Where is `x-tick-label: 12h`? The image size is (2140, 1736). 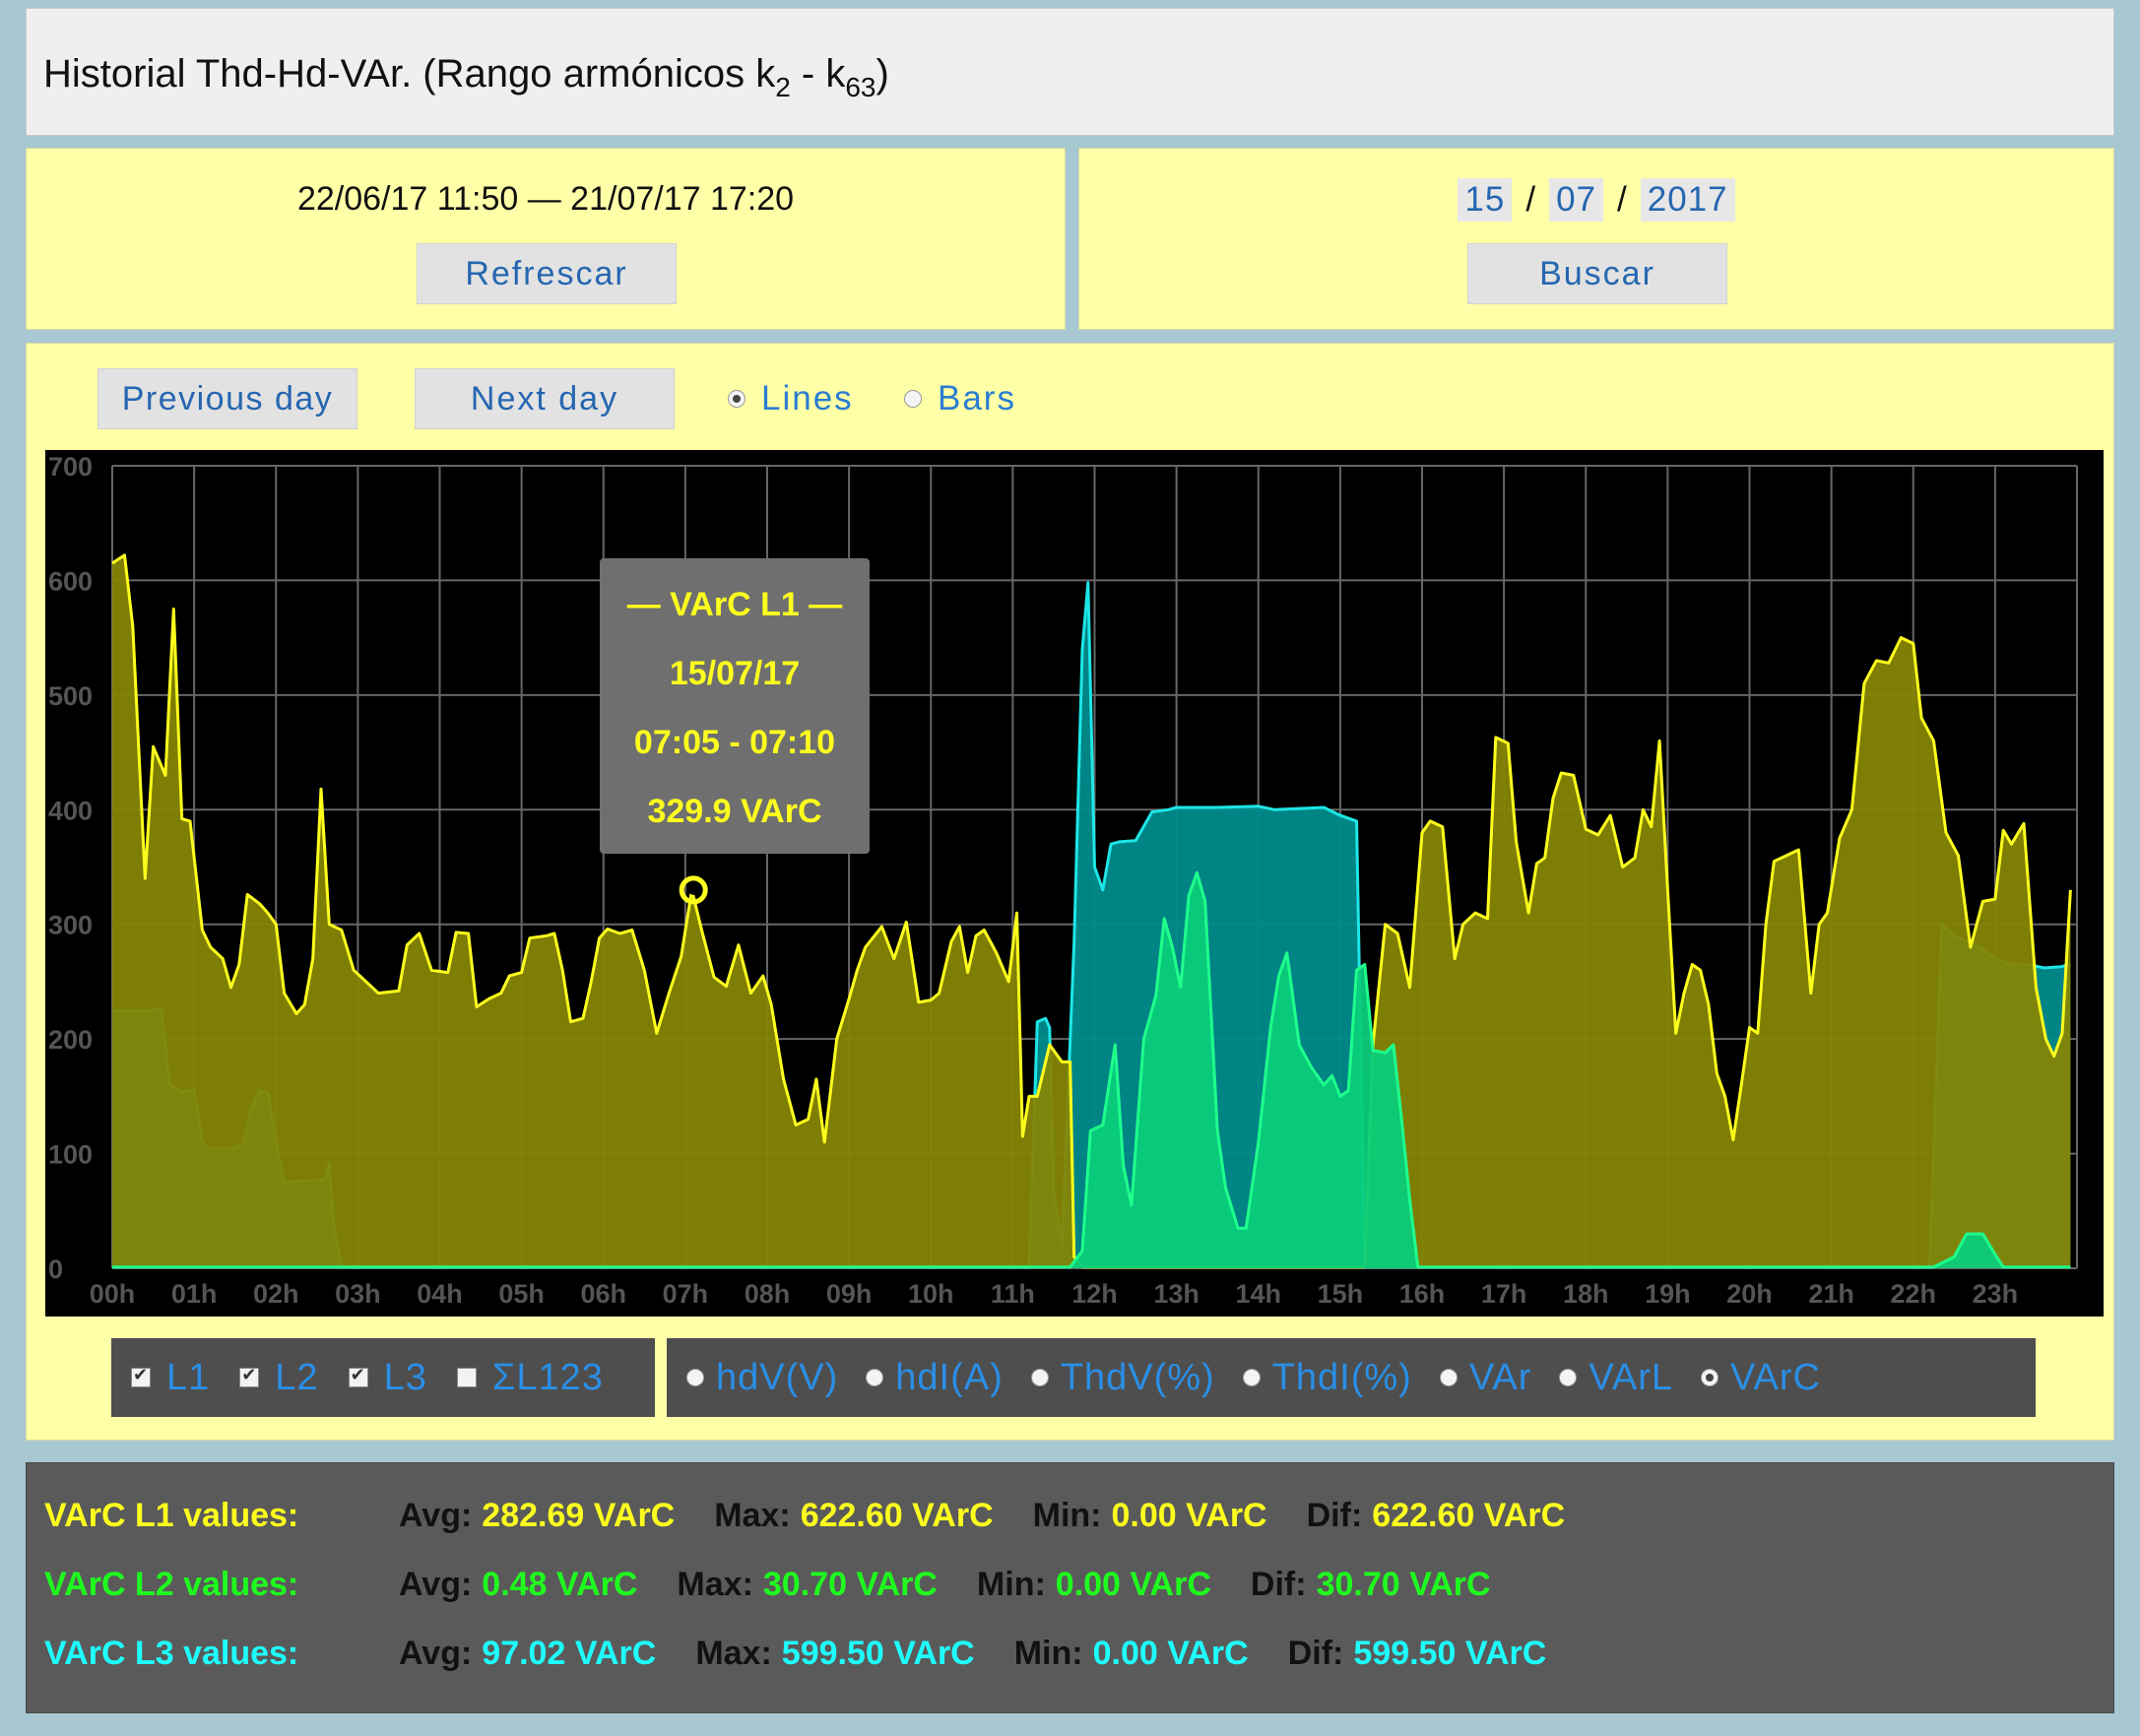 x-tick-label: 12h is located at coordinates (1094, 1294).